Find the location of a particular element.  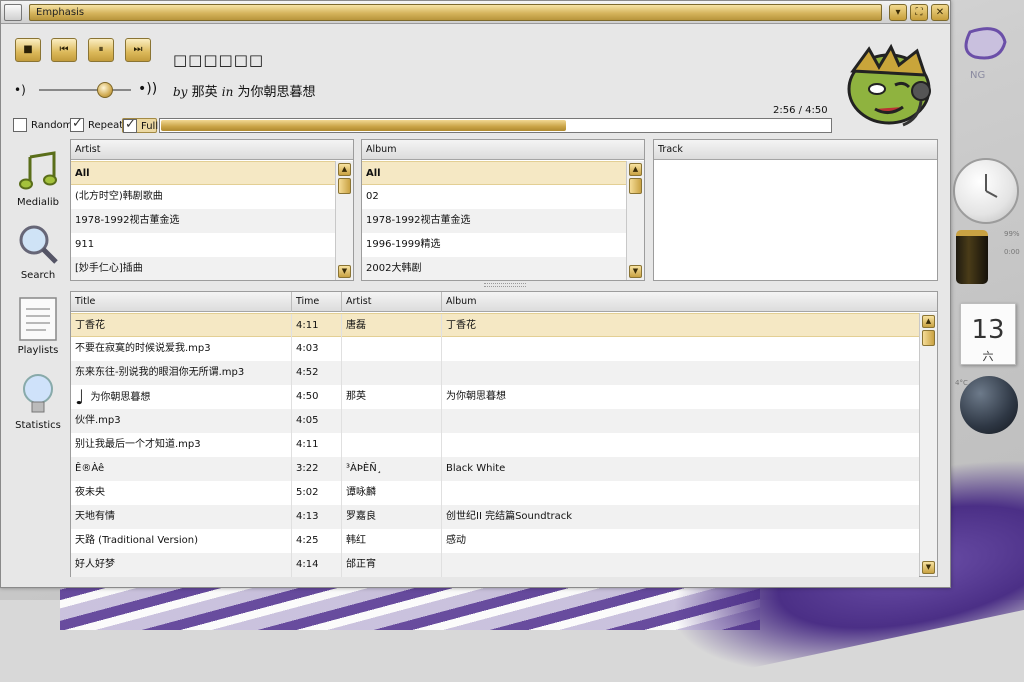

table-row: 伙伴.mp3 4:05 is located at coordinates (495, 421).